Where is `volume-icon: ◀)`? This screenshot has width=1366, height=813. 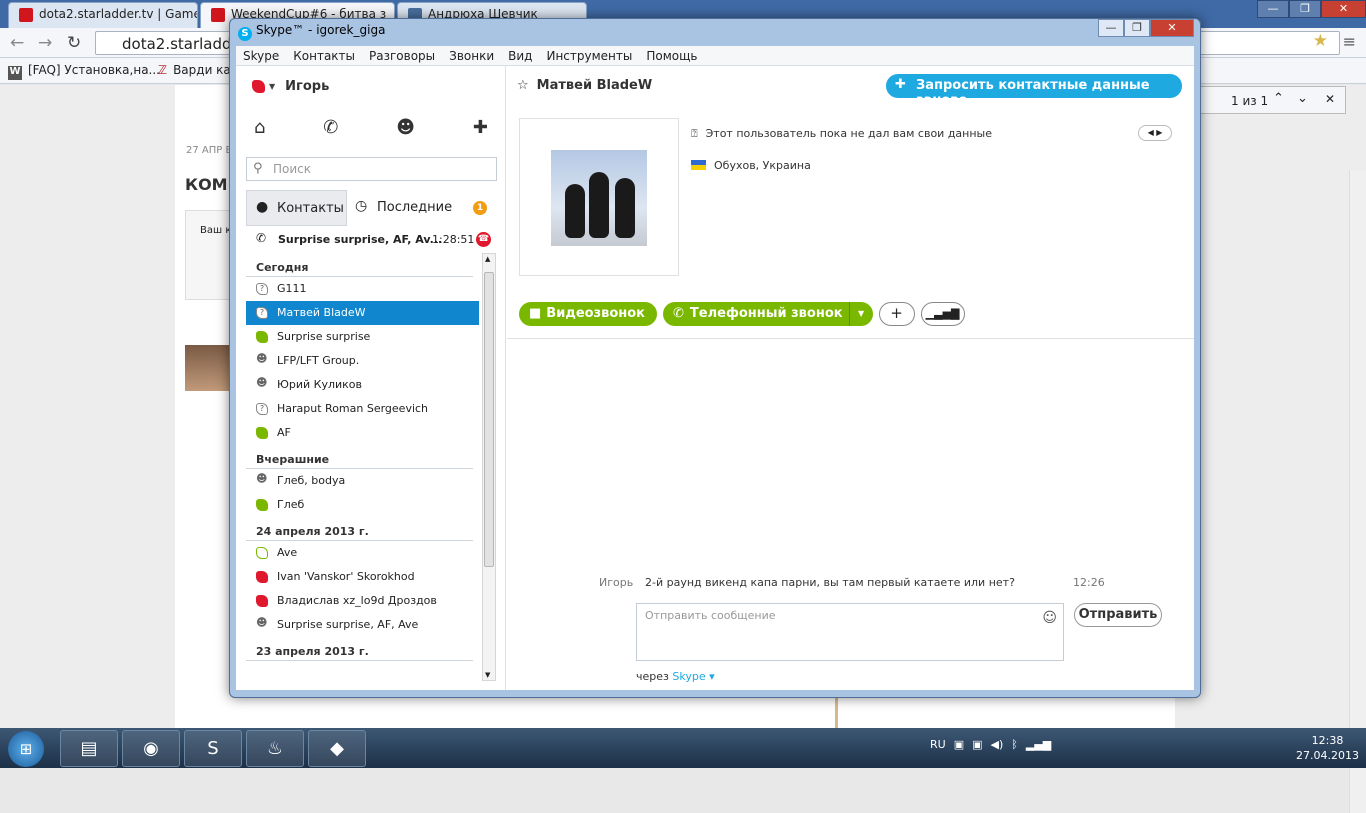
volume-icon: ◀) is located at coordinates (997, 744).